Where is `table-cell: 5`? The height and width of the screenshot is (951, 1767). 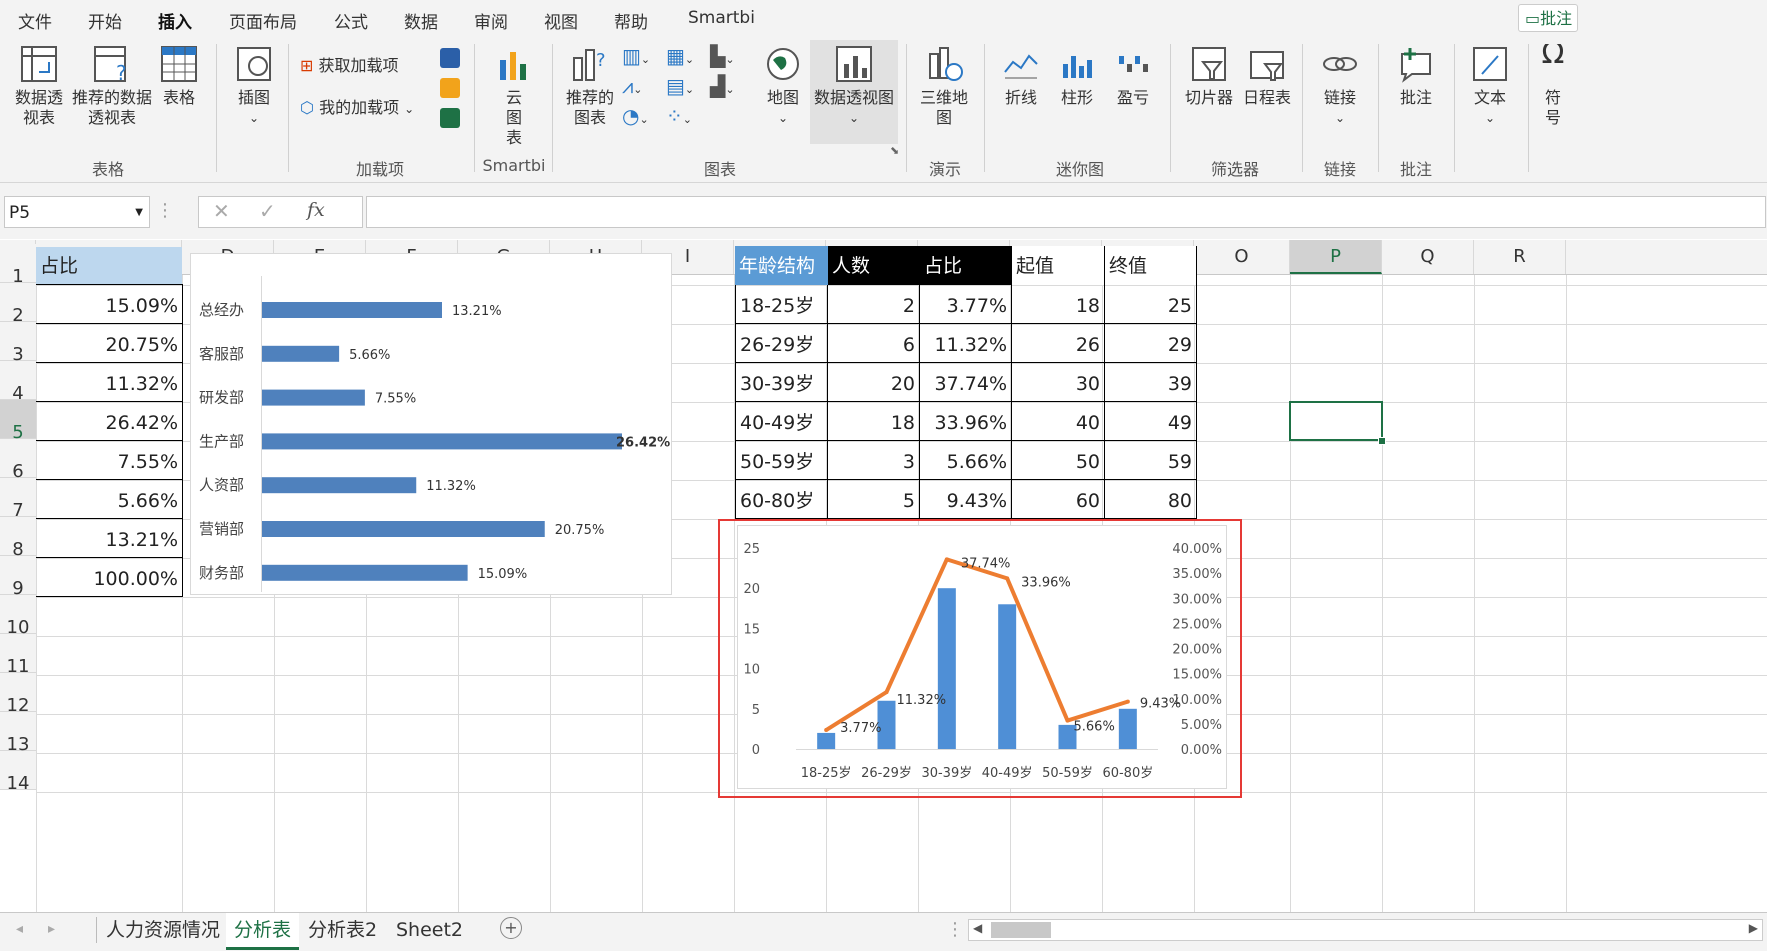
table-cell: 5 is located at coordinates (874, 499).